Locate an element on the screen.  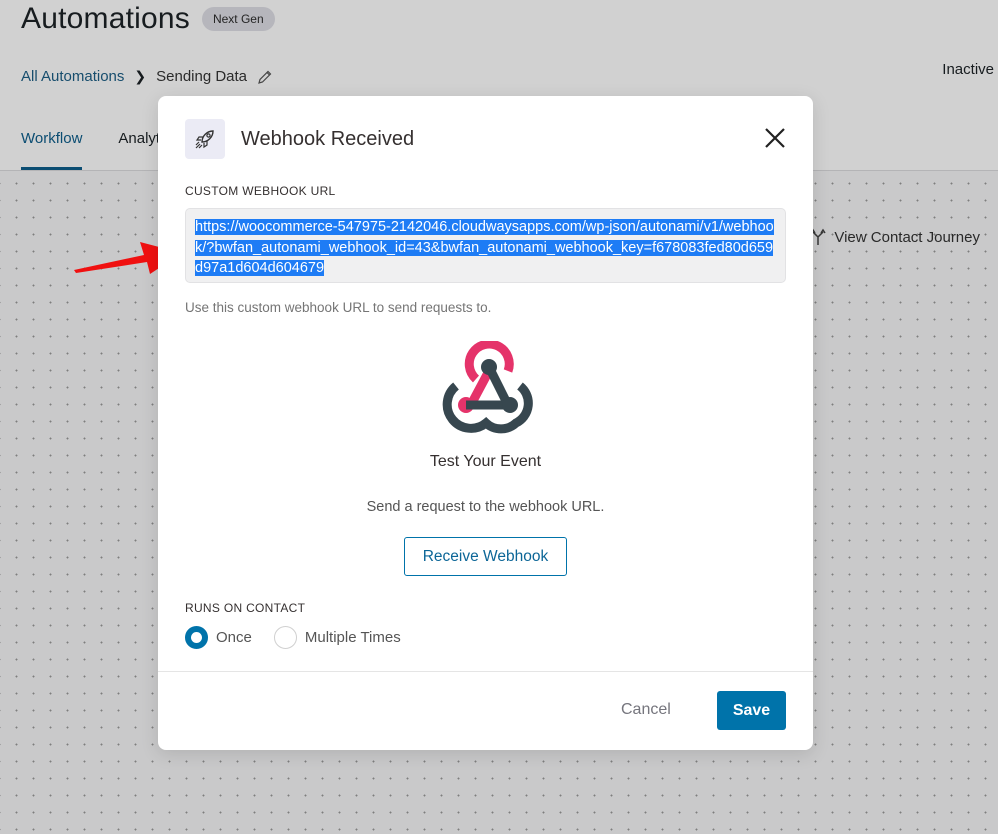
radio-multiple-times-label: Multiple Times is located at coordinates (352, 637).